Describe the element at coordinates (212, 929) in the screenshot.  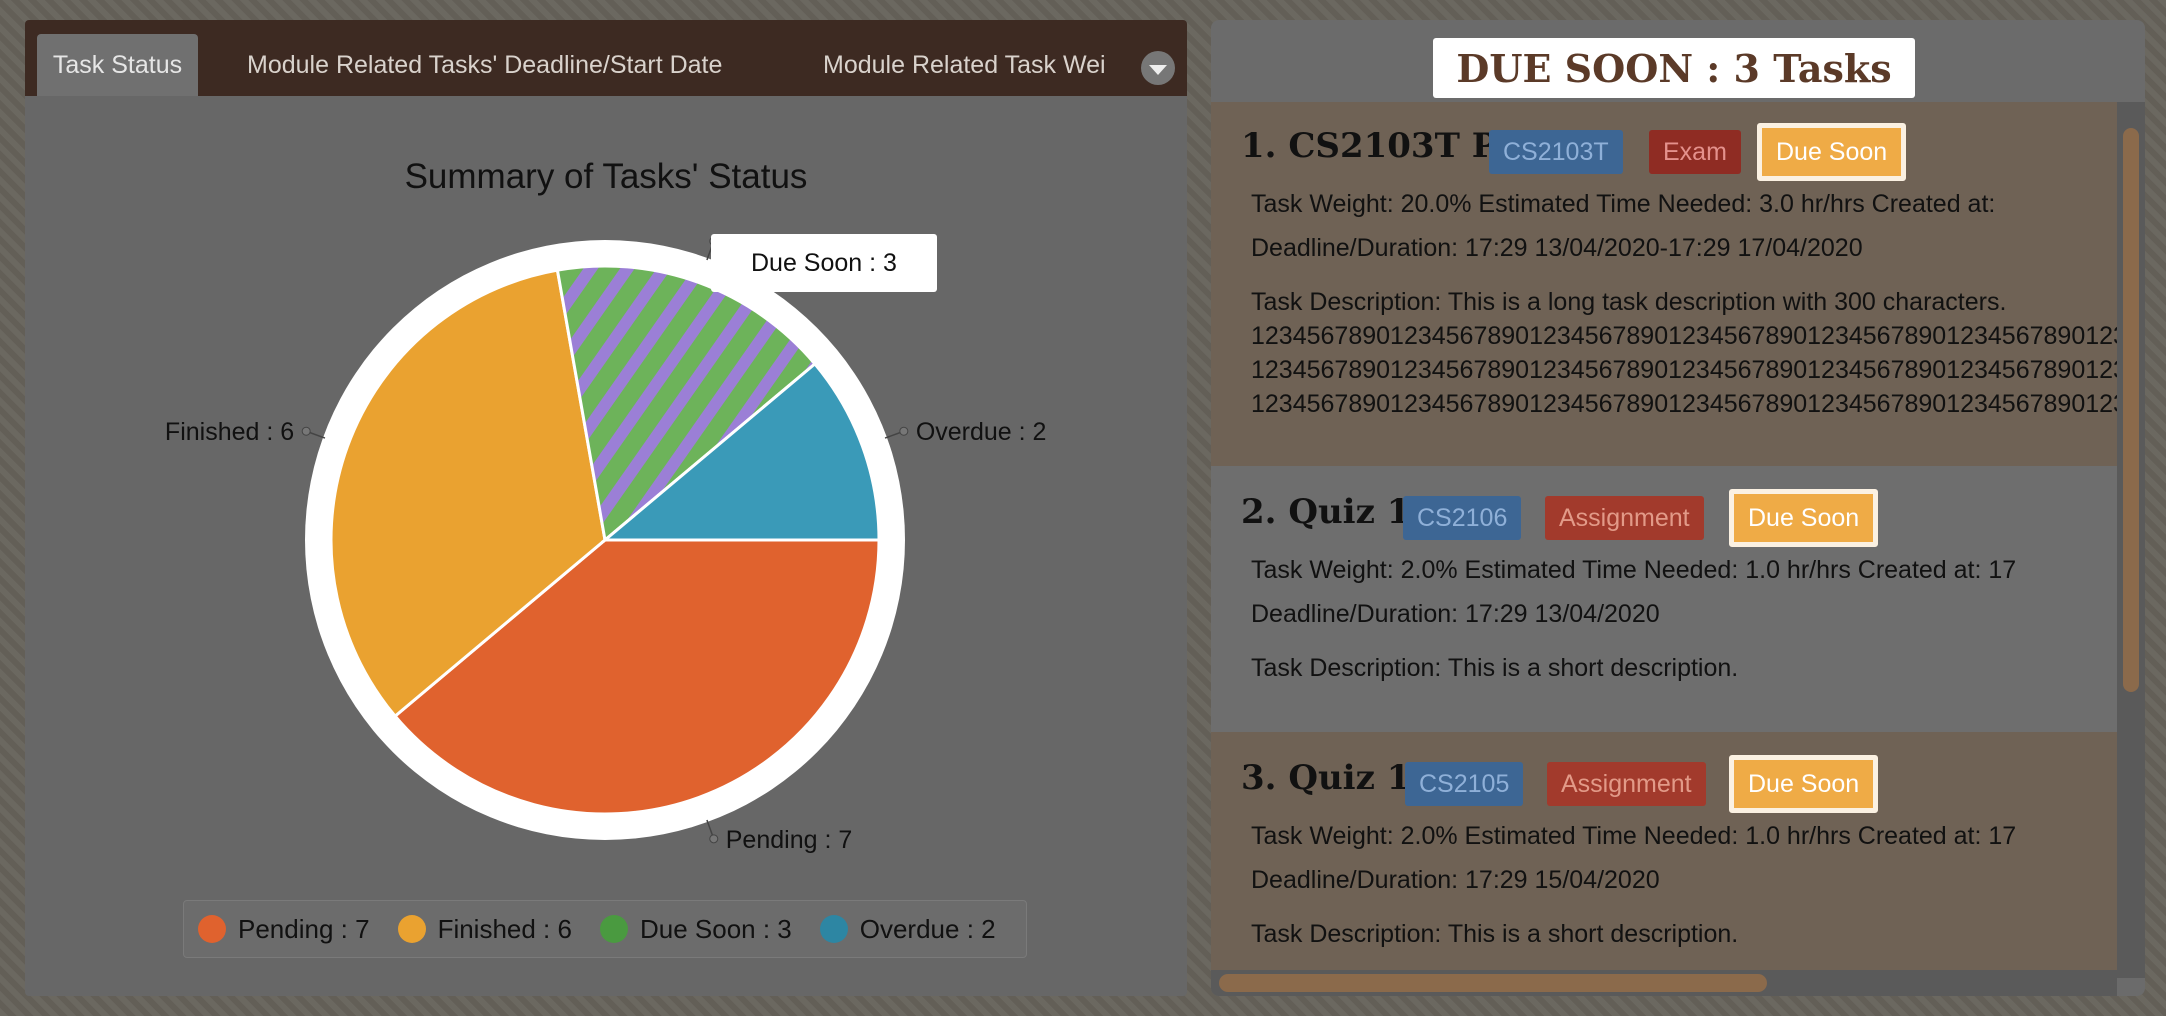
I see `legend-dot-pending` at that location.